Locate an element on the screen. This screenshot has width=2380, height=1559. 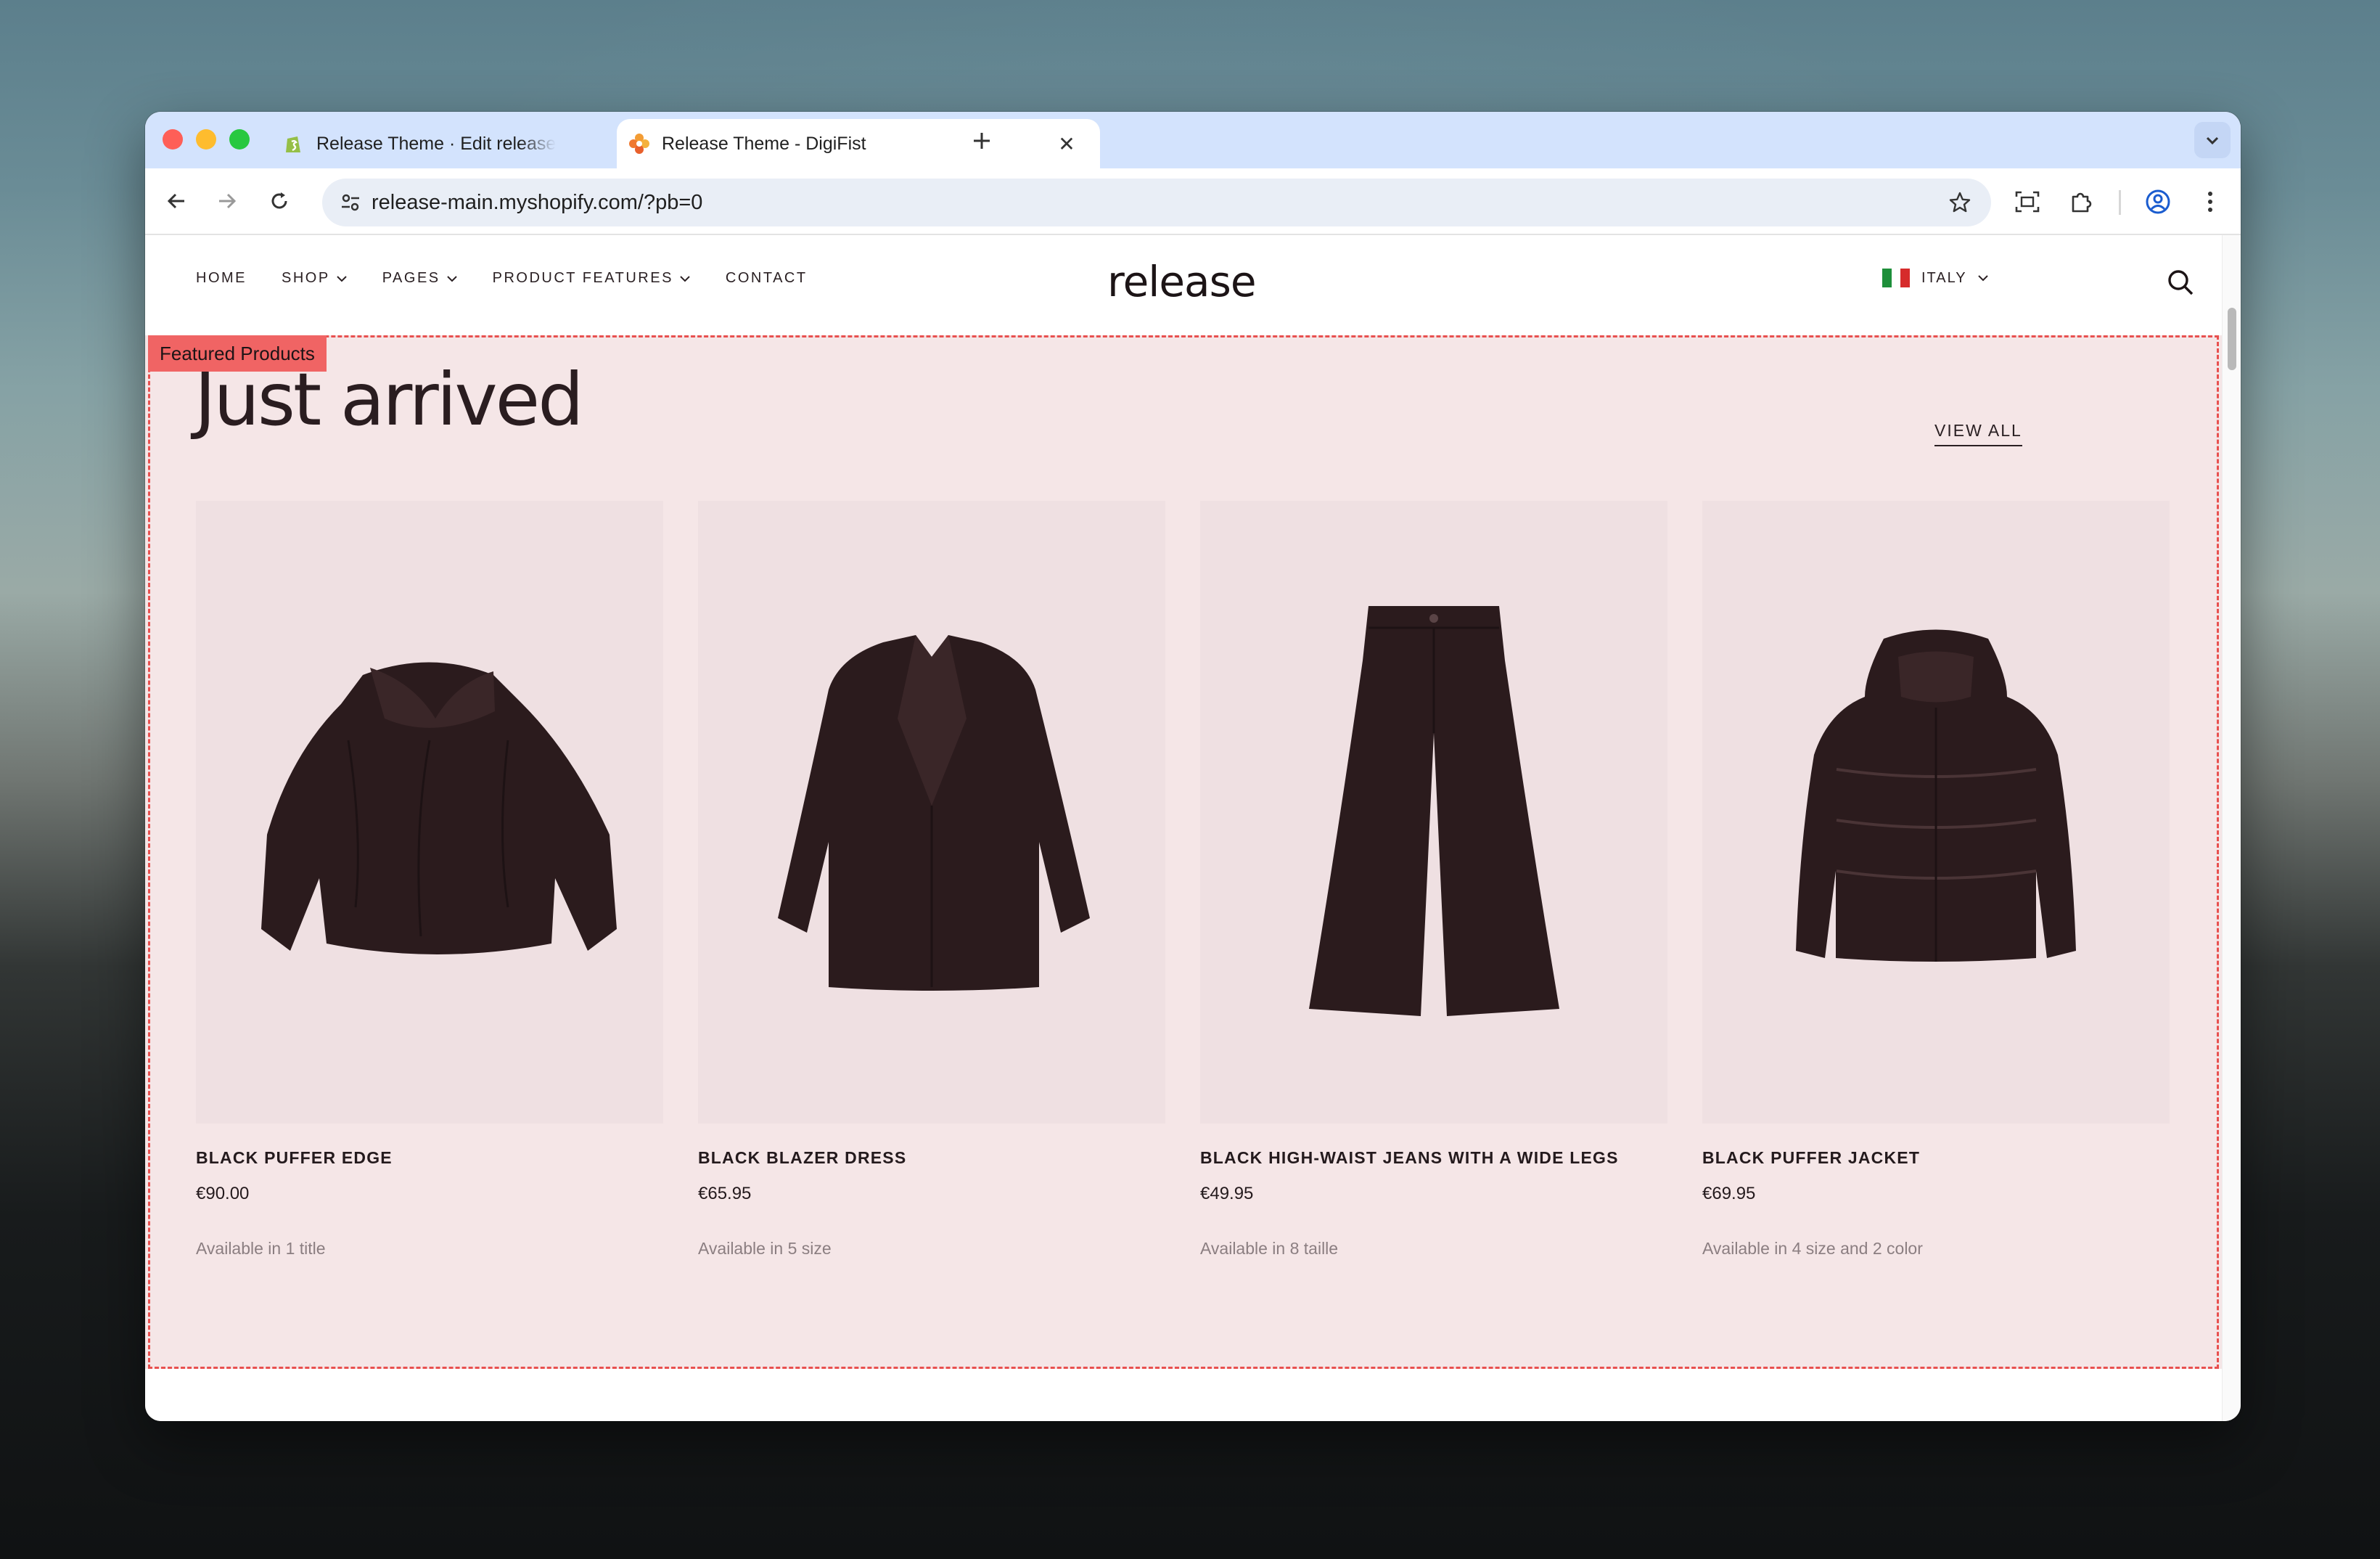
view-all-link: VIEW ALL is located at coordinates (1978, 433).